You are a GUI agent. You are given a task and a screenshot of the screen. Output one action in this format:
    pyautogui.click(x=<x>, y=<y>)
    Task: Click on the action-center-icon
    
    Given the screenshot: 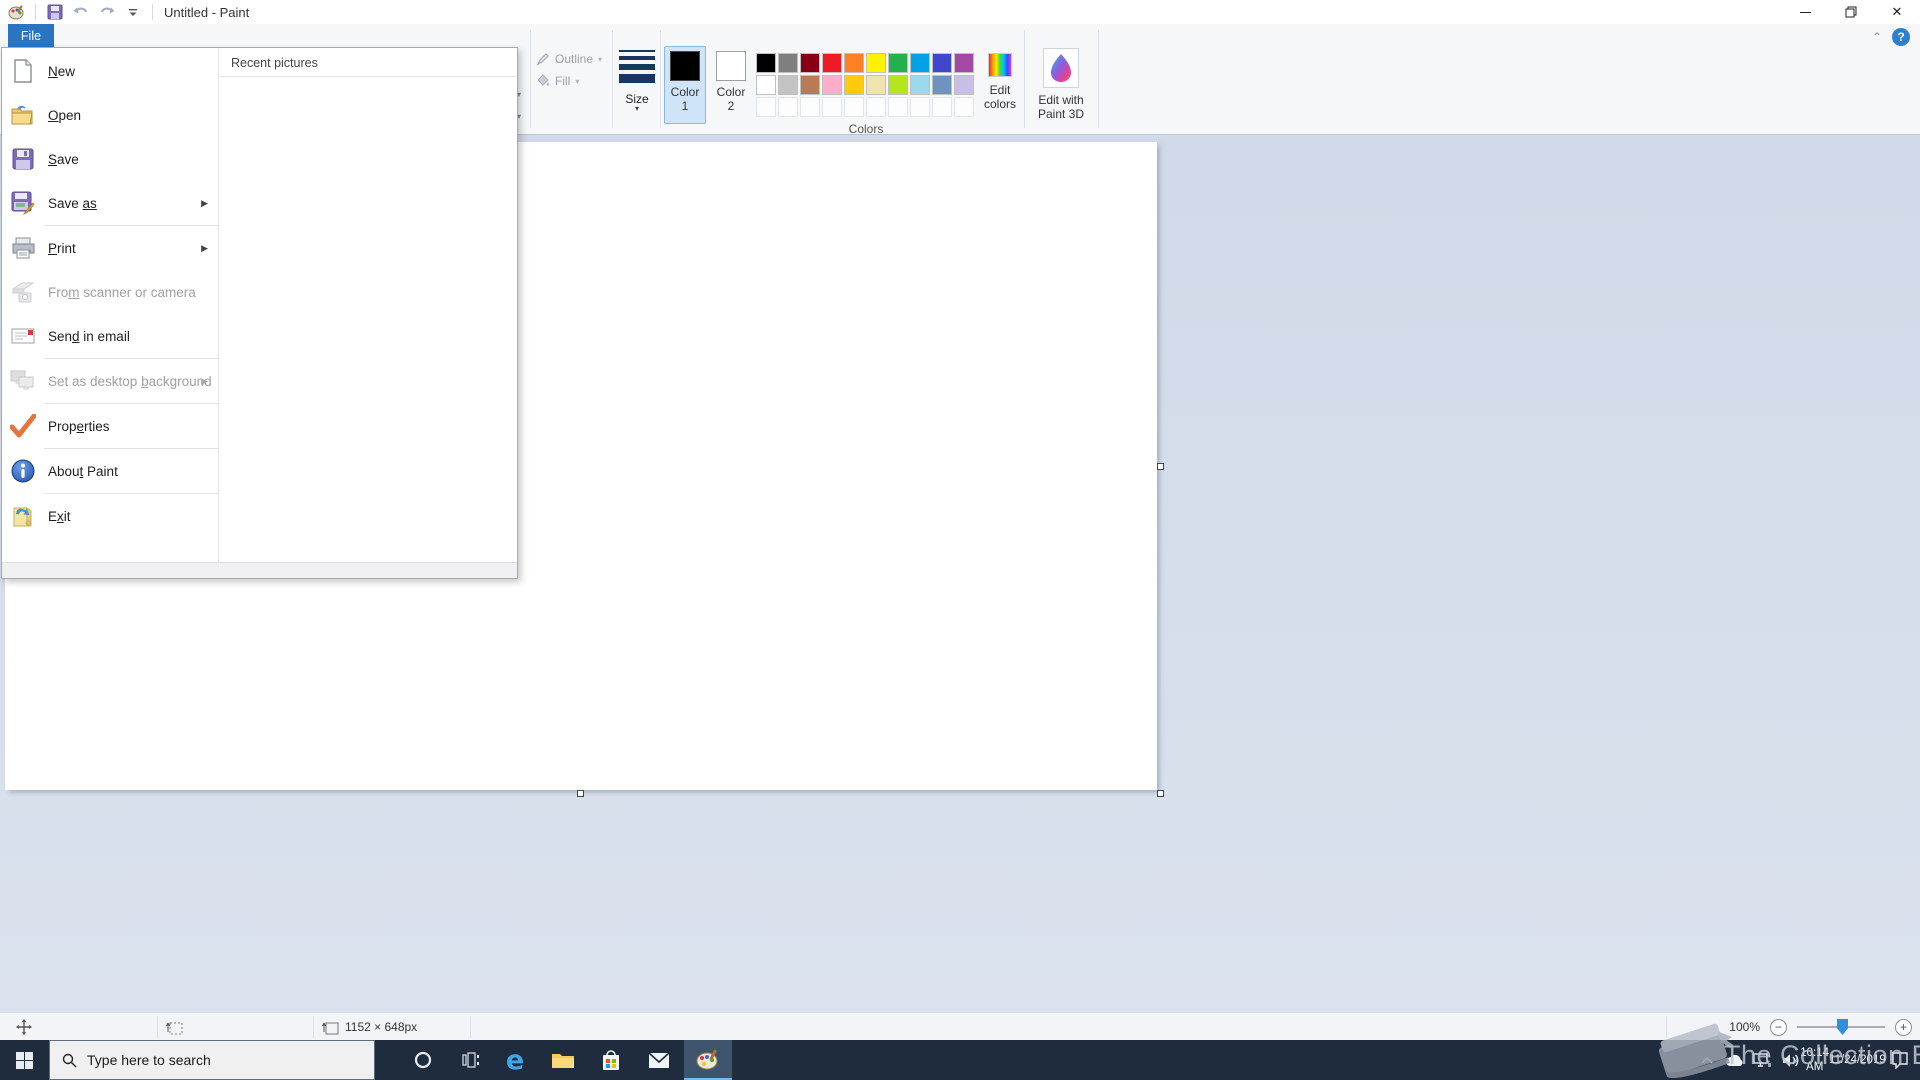 What is the action you would take?
    pyautogui.click(x=1900, y=1060)
    